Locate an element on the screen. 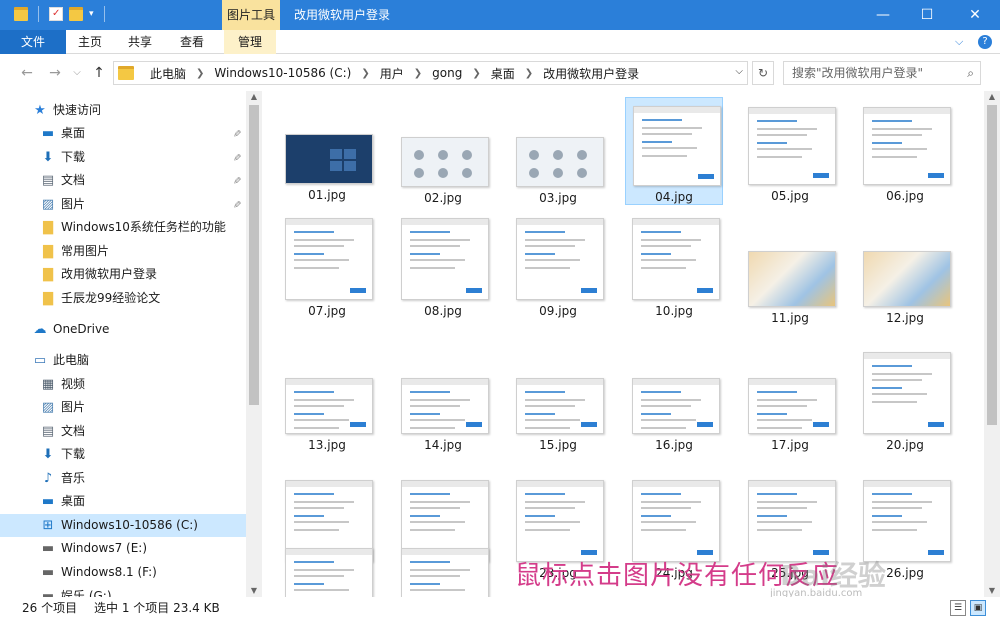  file-item: 13.jpg is located at coordinates (327, 387).